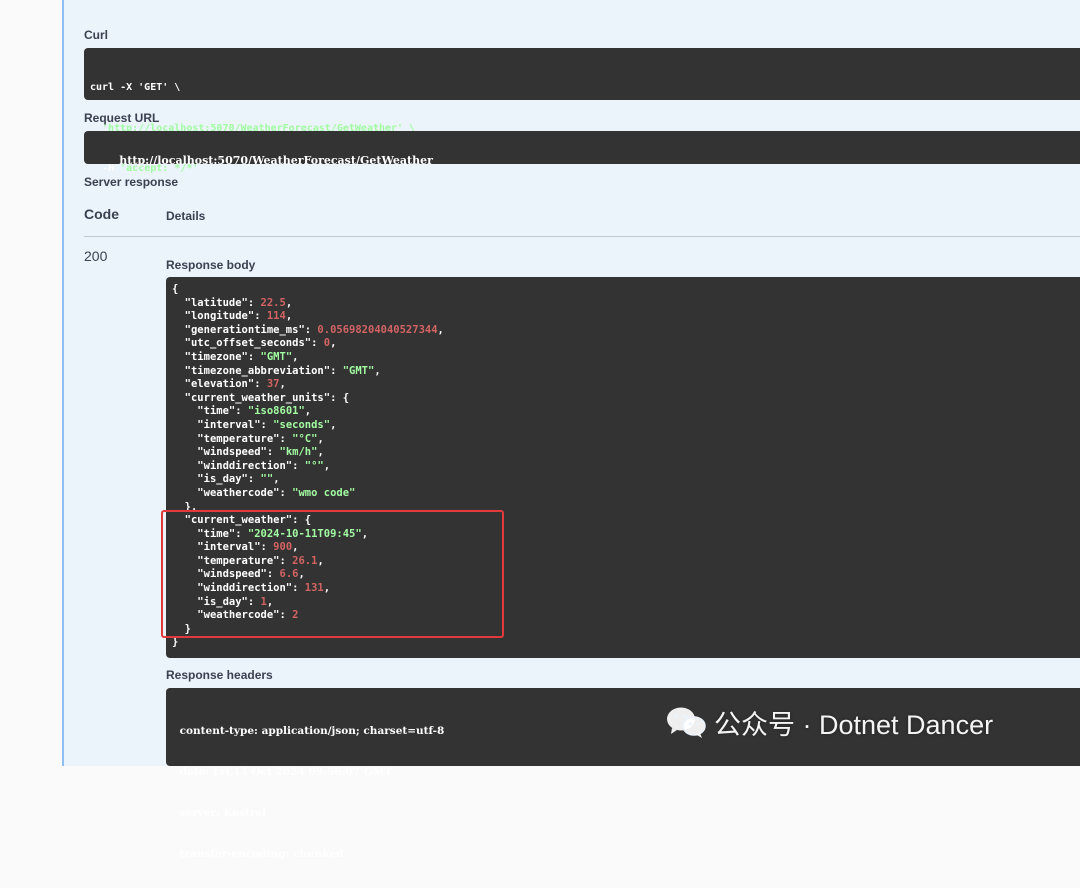  I want to click on json-line: "temperature": "°C",, so click(260, 438).